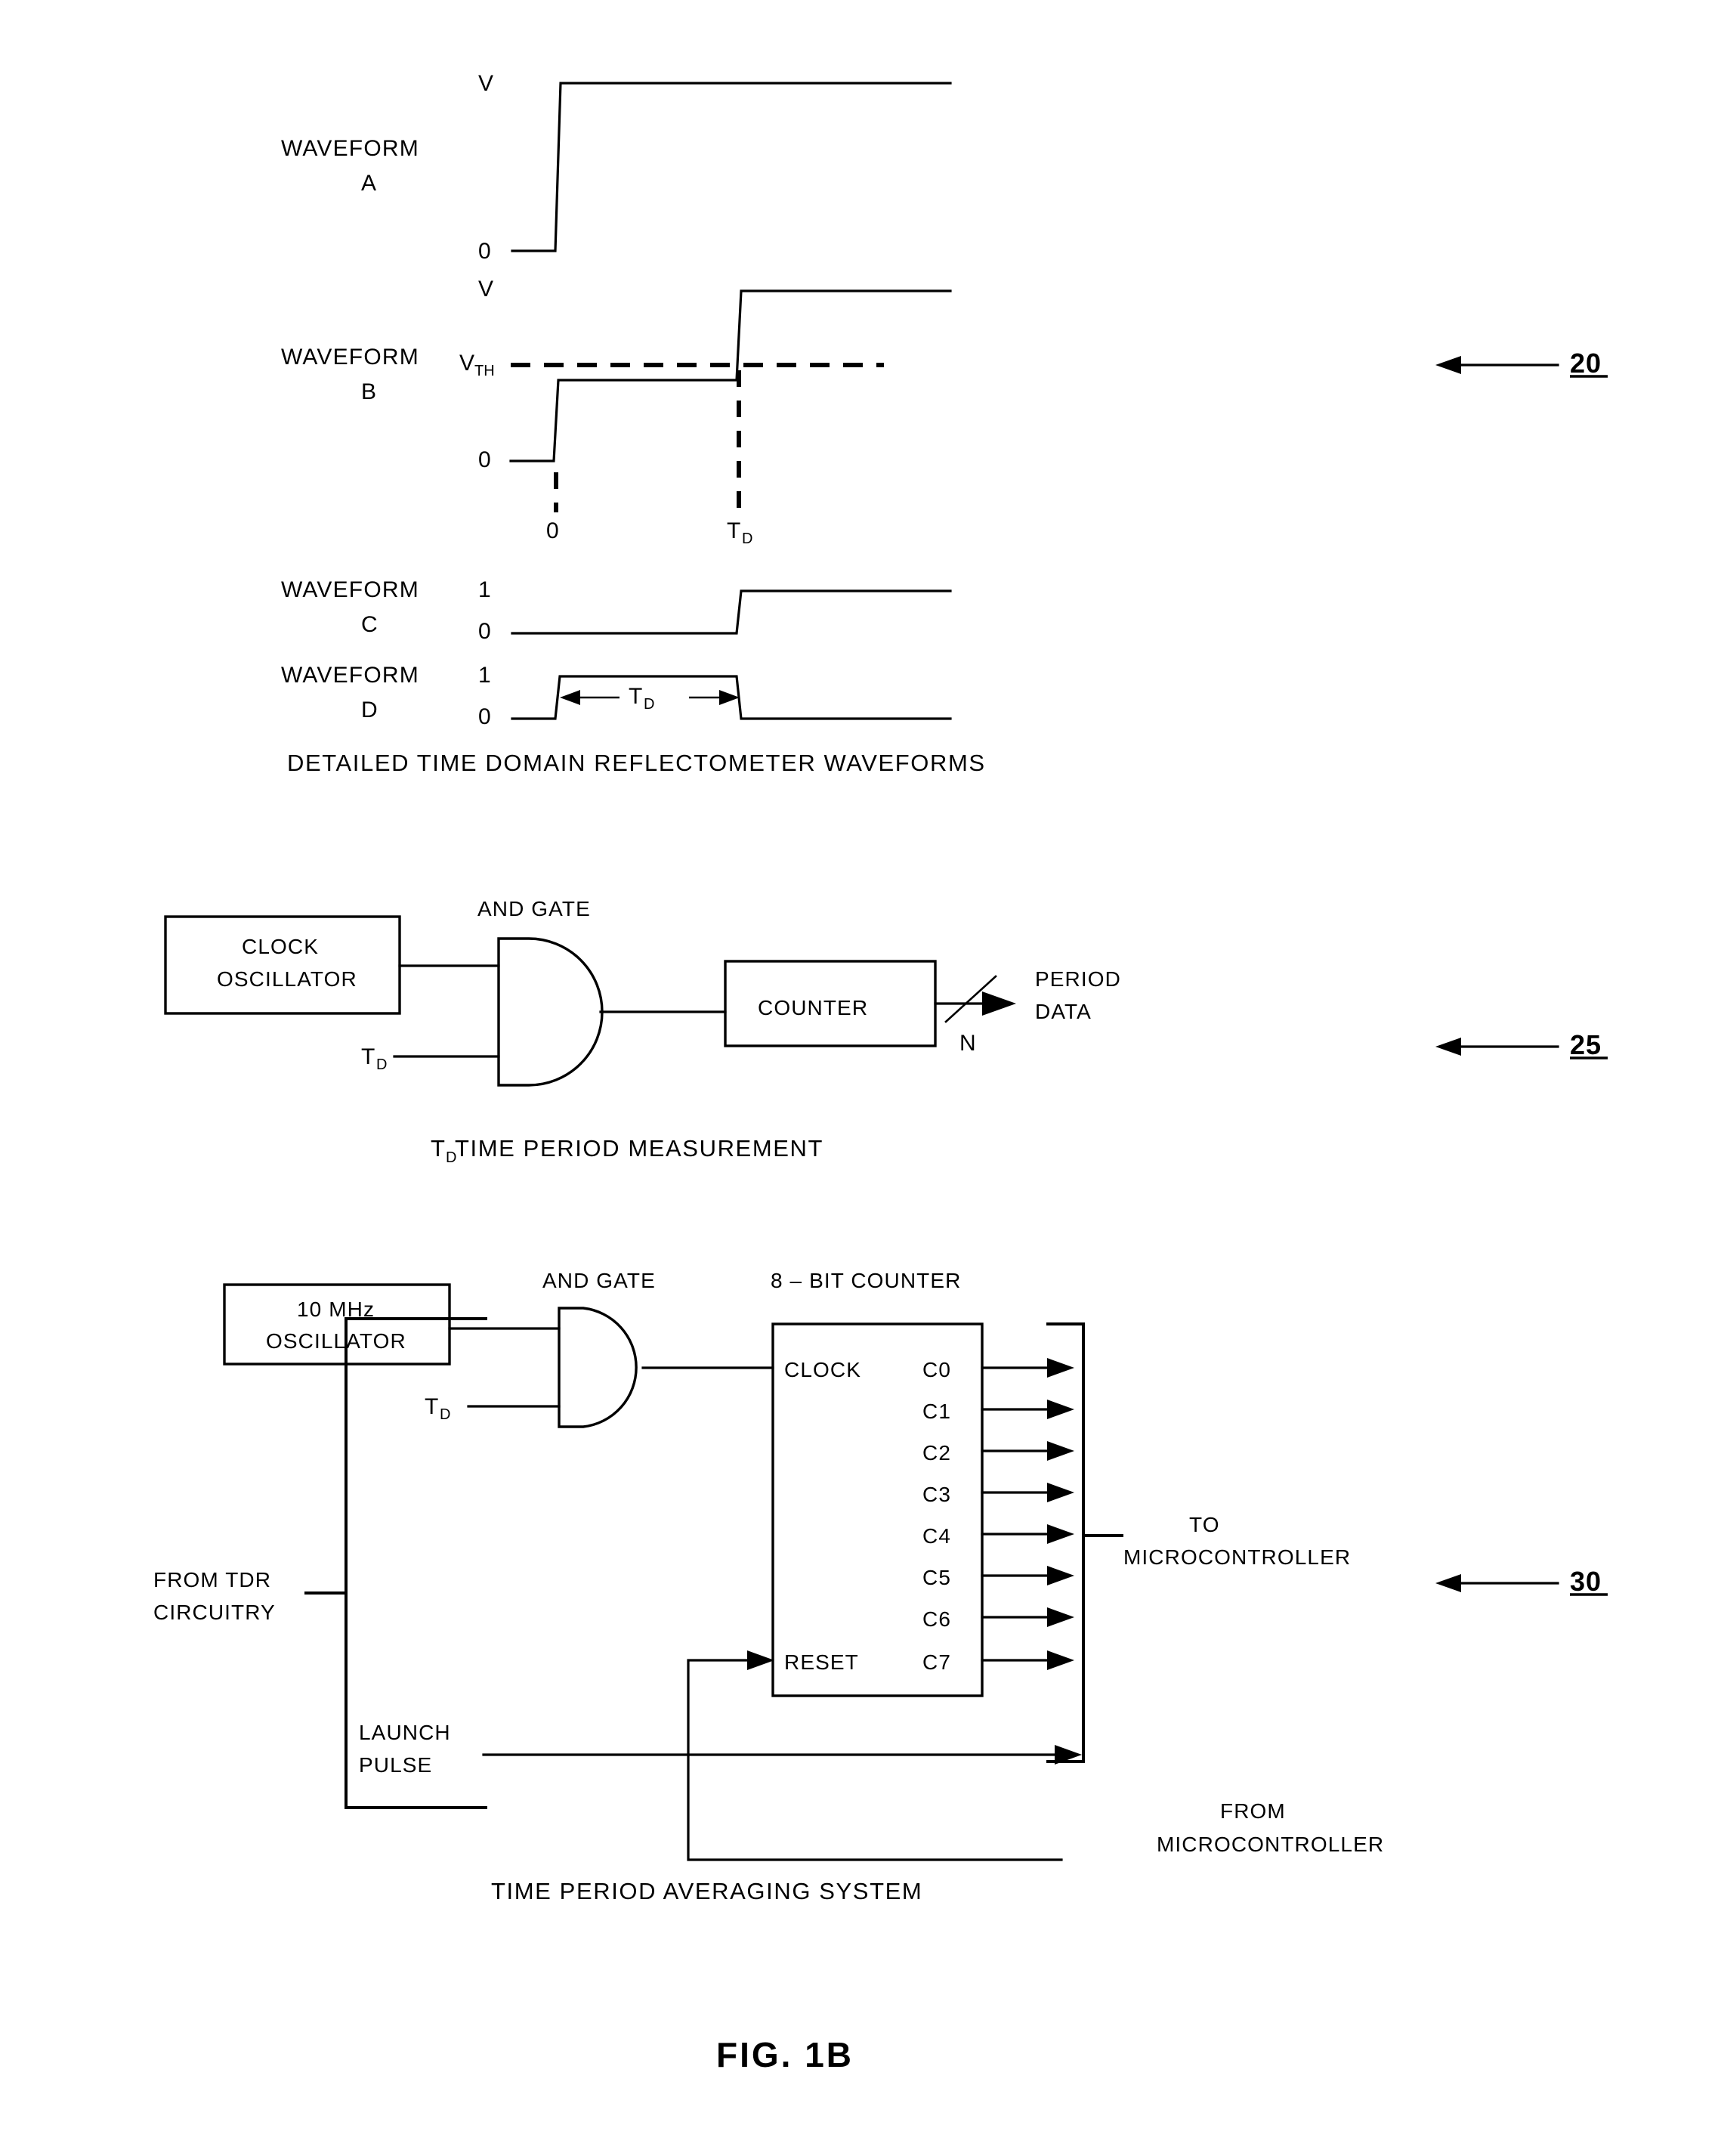  I want to click on period-data-label-line1: PERIOD, so click(1078, 979).